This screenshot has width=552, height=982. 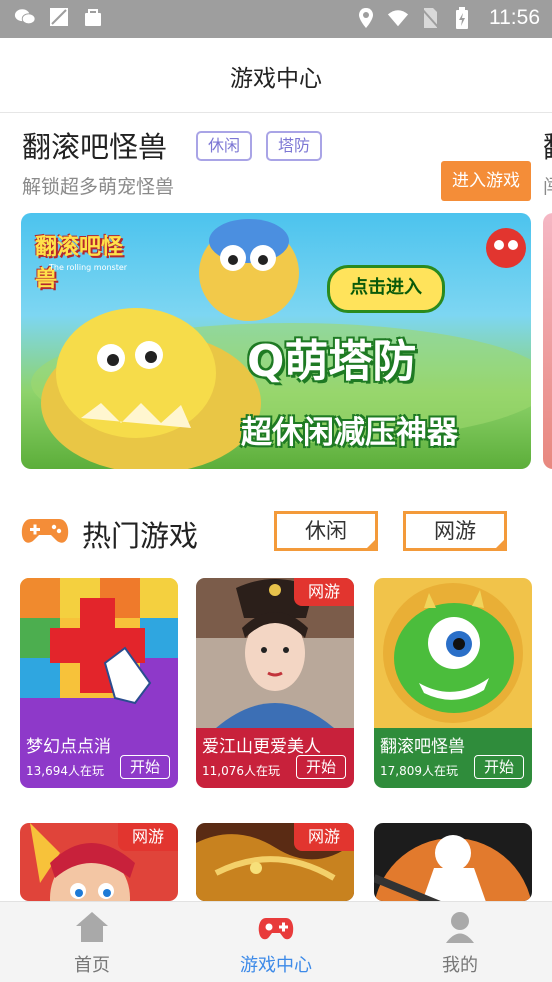 What do you see at coordinates (65, 771) in the screenshot?
I see `game-players: 13,694人在玩` at bounding box center [65, 771].